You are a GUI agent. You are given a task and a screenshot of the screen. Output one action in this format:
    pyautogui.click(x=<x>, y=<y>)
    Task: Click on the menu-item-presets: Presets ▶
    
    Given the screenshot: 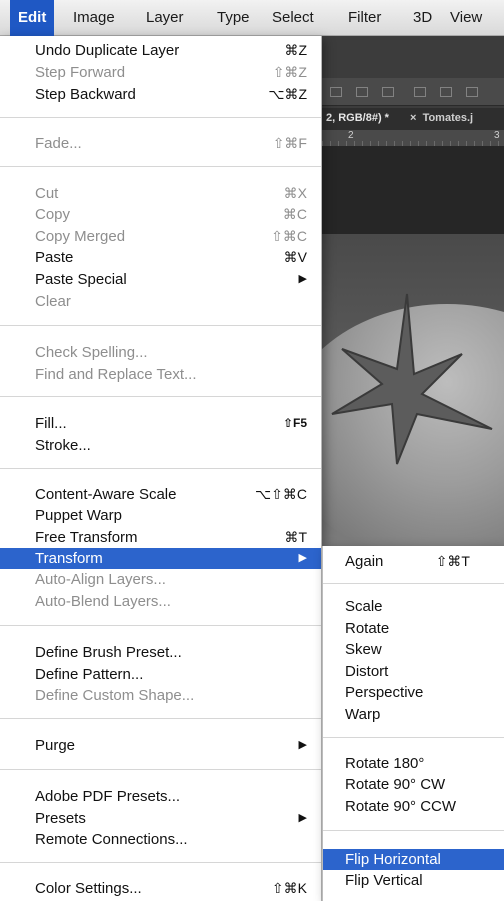 What is the action you would take?
    pyautogui.click(x=160, y=818)
    